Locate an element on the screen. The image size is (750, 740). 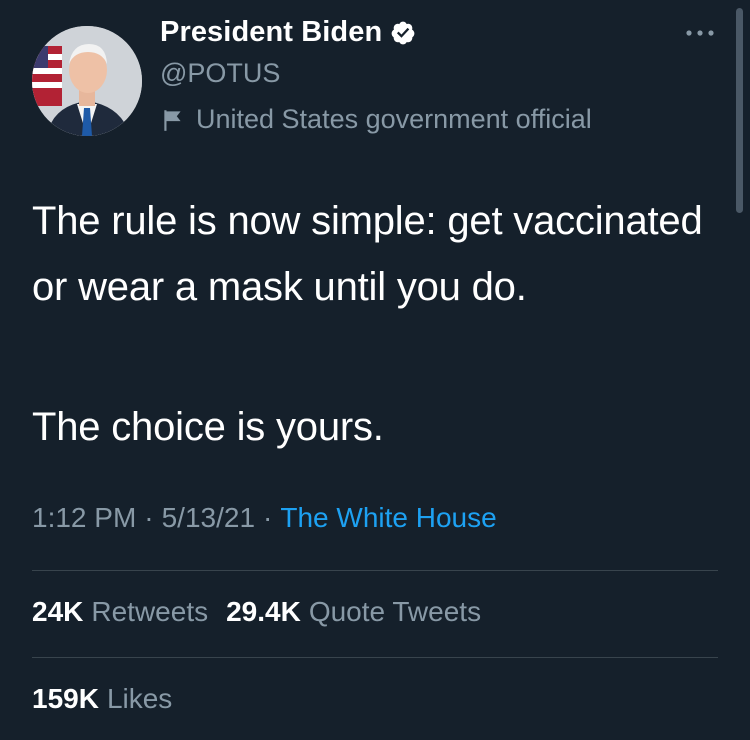
tweet-source-link: The White House is located at coordinates (388, 518).